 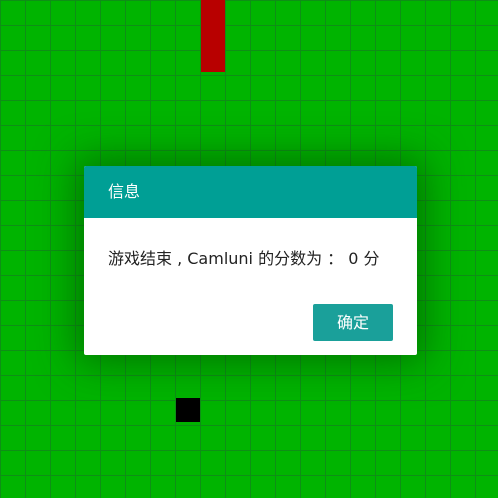 What do you see at coordinates (244, 258) in the screenshot?
I see `dialog-message: 游戏结束 , Camluni 的分数为 ： 0 分` at bounding box center [244, 258].